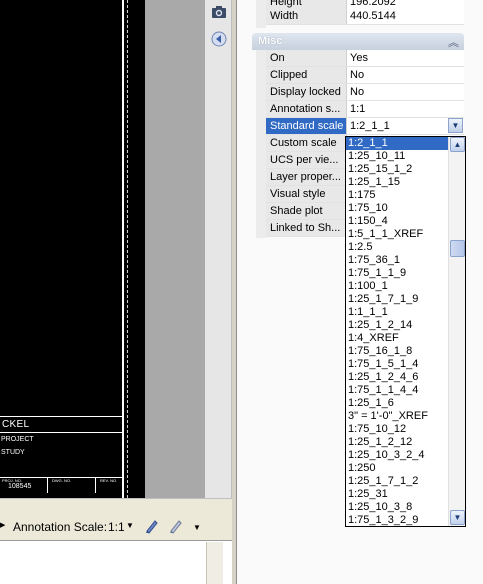 The height and width of the screenshot is (584, 483). Describe the element at coordinates (116, 562) in the screenshot. I see `command-line` at that location.